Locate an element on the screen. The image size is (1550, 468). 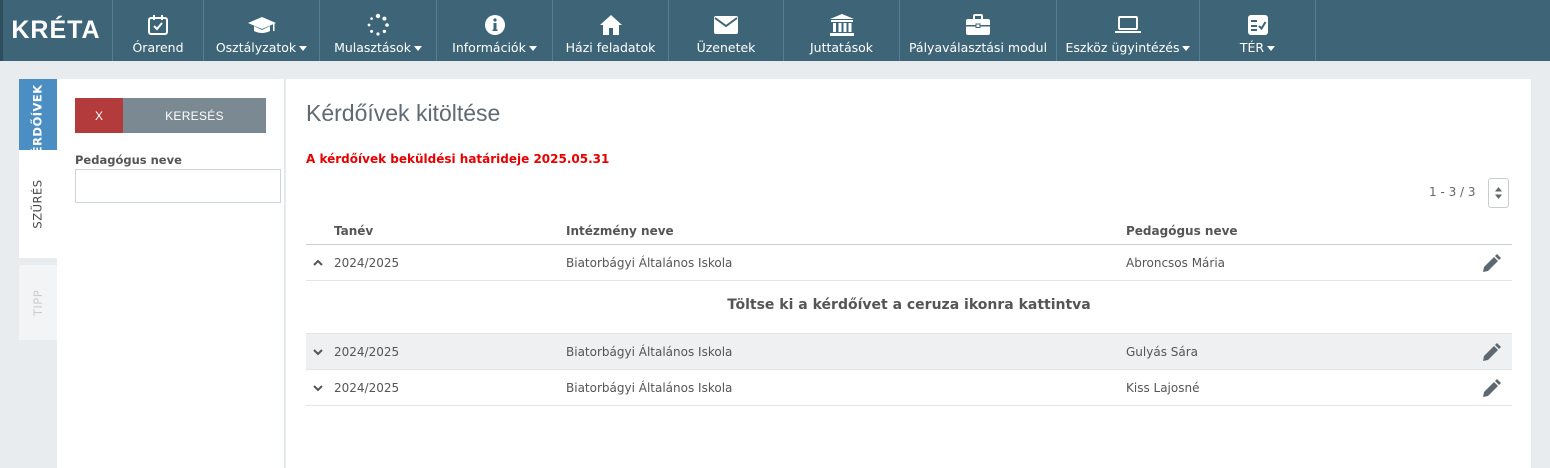
nav-label-group: Információk is located at coordinates (494, 47).